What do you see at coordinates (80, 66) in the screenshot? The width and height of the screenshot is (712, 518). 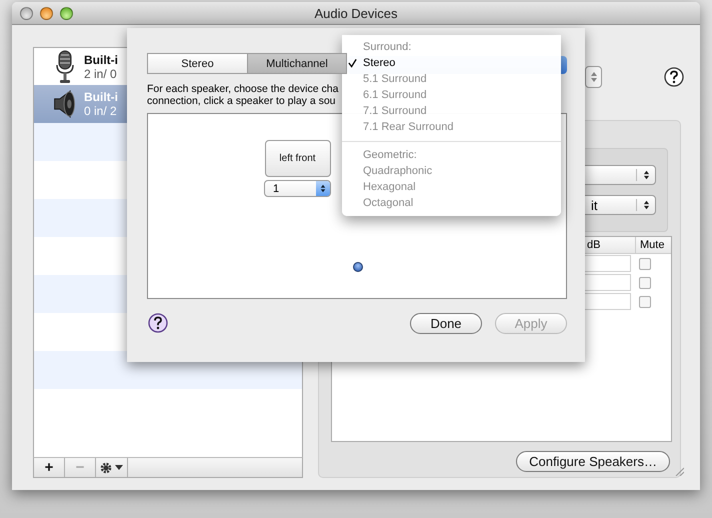 I see `device-row: Built-i 2 in/ 0` at bounding box center [80, 66].